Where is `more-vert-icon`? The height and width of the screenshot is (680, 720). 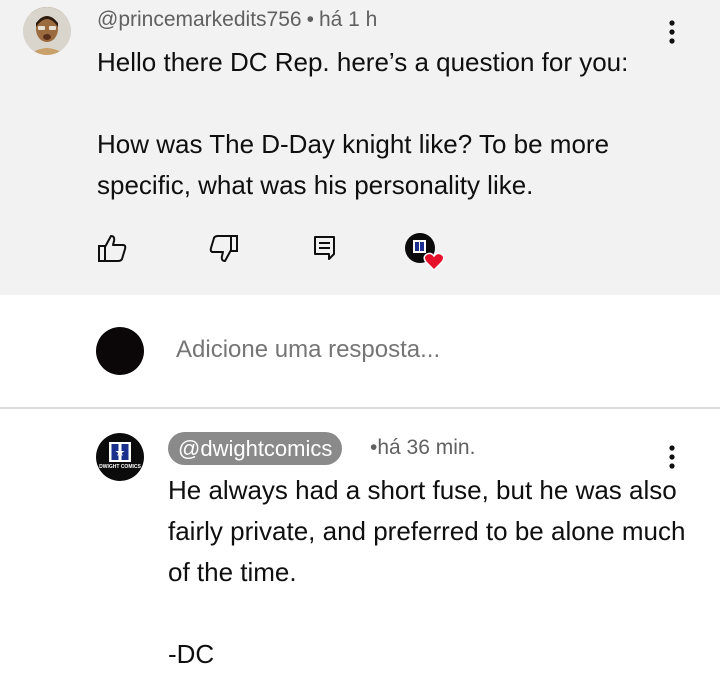 more-vert-icon is located at coordinates (672, 457).